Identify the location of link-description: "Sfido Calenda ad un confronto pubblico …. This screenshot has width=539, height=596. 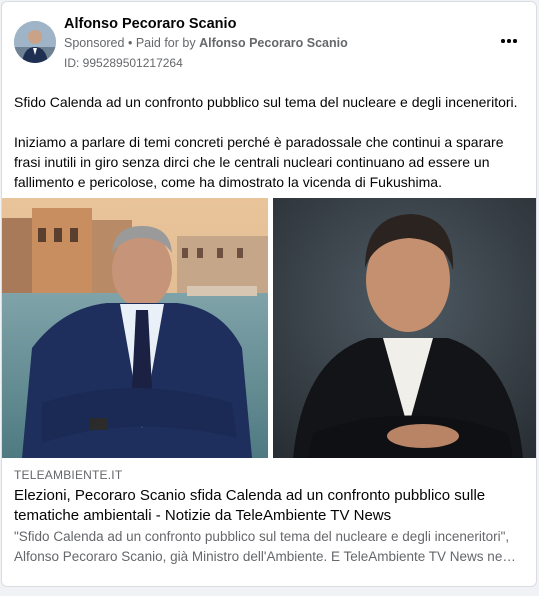
(269, 547).